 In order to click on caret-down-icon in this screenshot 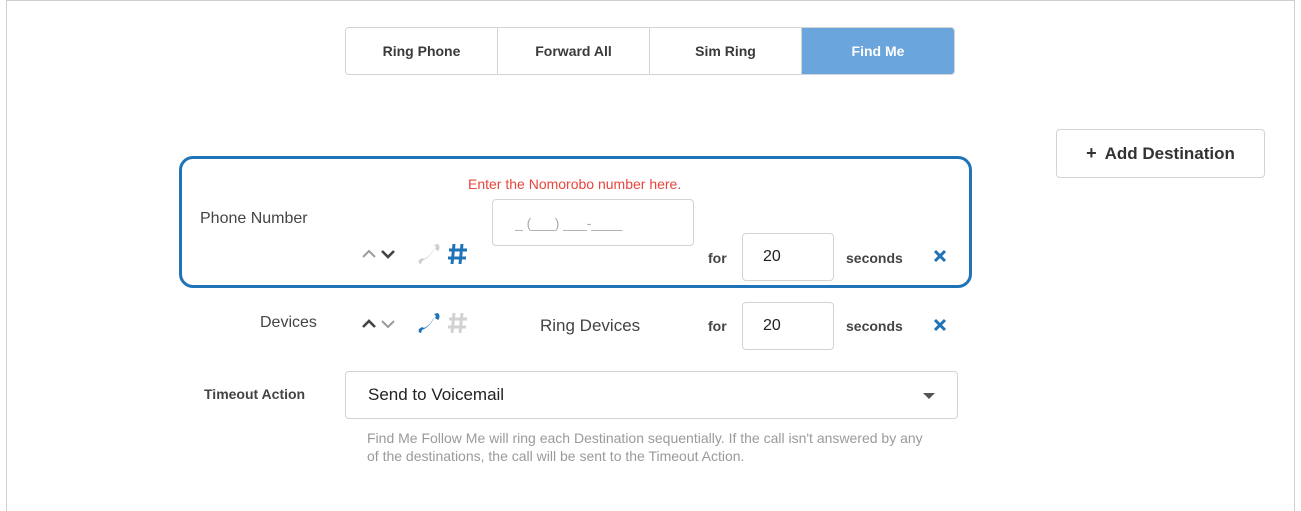, I will do `click(929, 396)`.